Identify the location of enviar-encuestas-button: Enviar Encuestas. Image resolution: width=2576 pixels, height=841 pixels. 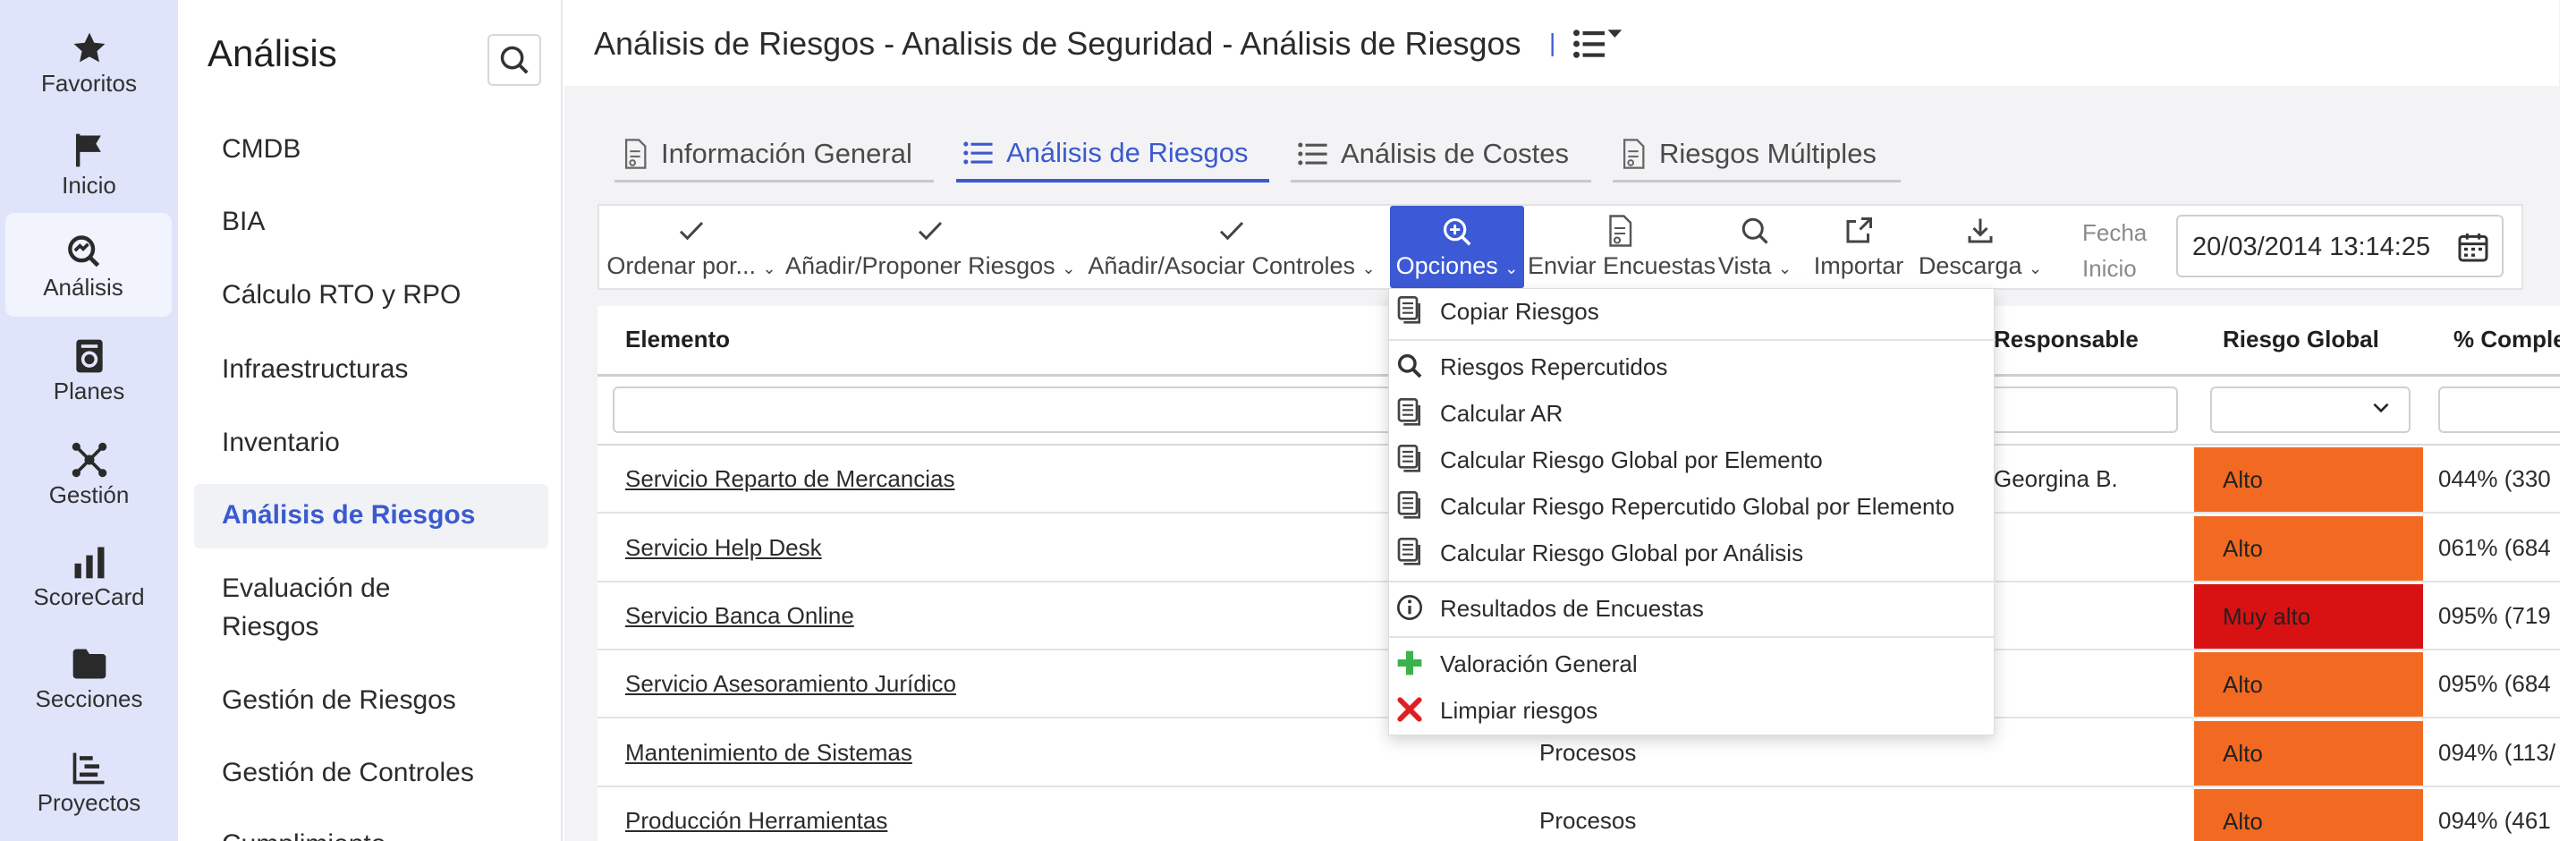
(1622, 247).